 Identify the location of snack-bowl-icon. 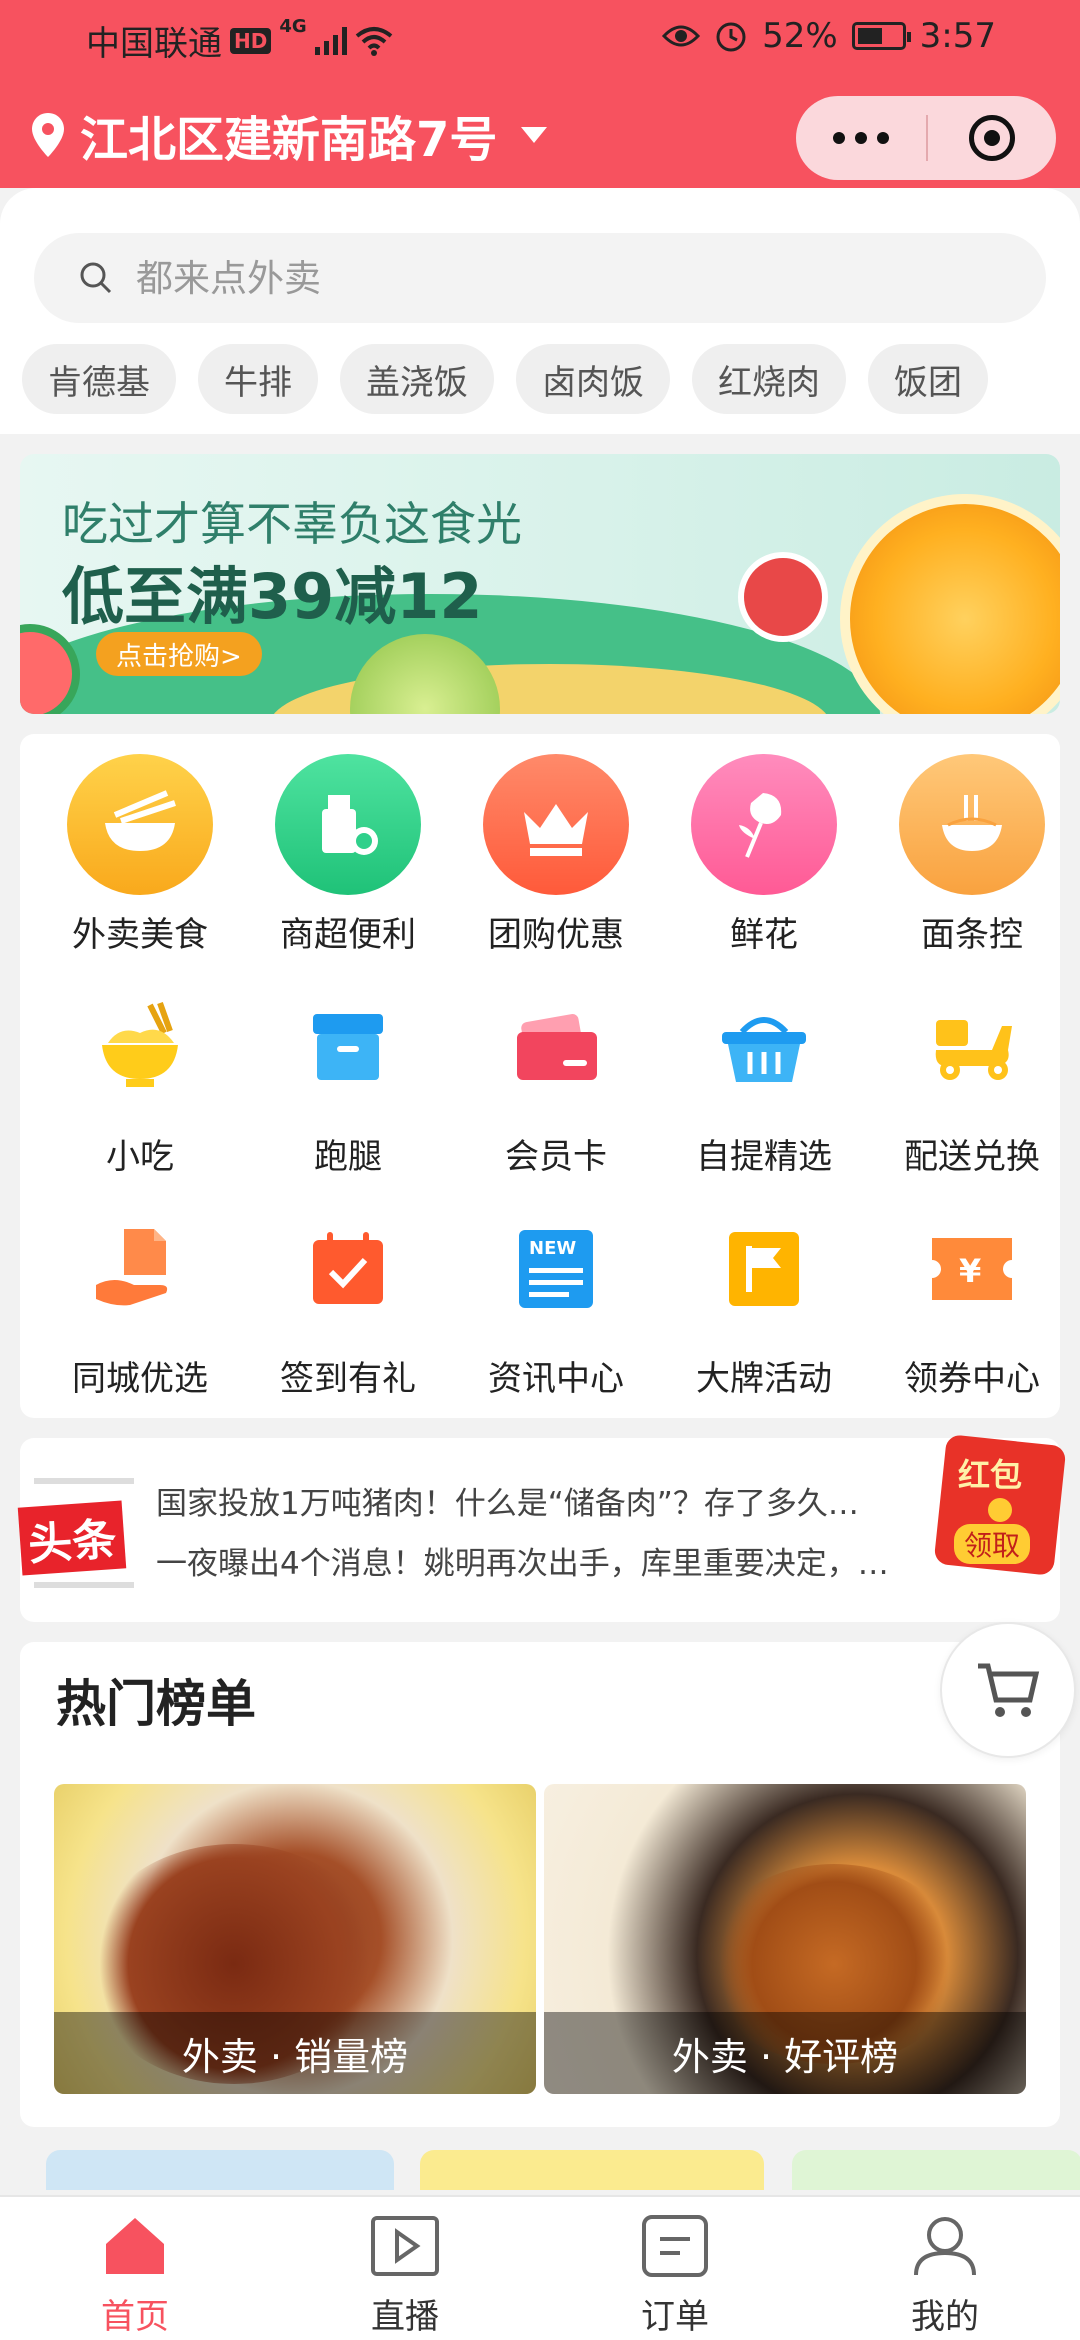
(140, 1046).